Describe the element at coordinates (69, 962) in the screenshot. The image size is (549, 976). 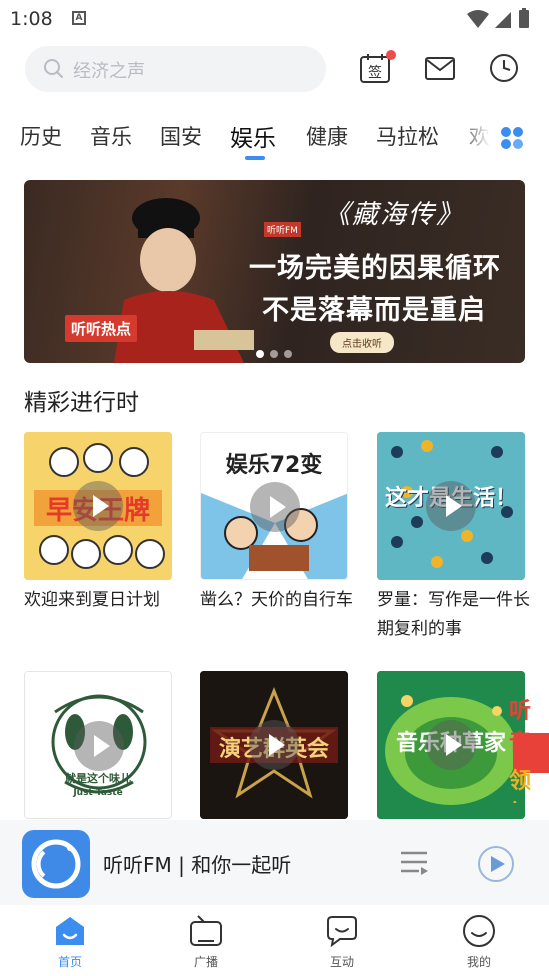
I see `nav-label: 首页` at that location.